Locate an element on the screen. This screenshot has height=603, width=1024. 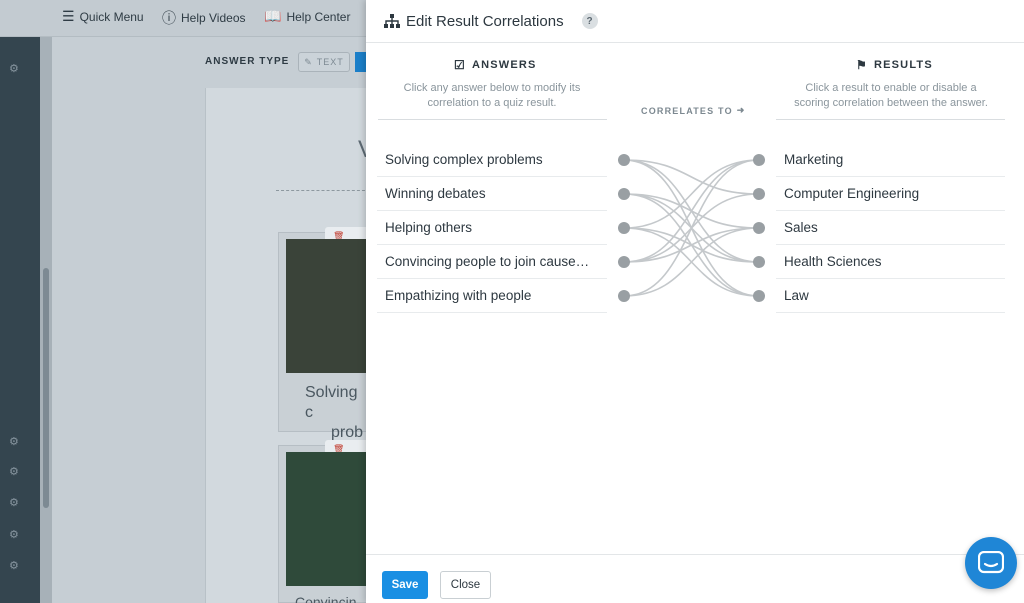
help-videos-label: Help Videos is located at coordinates (213, 18).